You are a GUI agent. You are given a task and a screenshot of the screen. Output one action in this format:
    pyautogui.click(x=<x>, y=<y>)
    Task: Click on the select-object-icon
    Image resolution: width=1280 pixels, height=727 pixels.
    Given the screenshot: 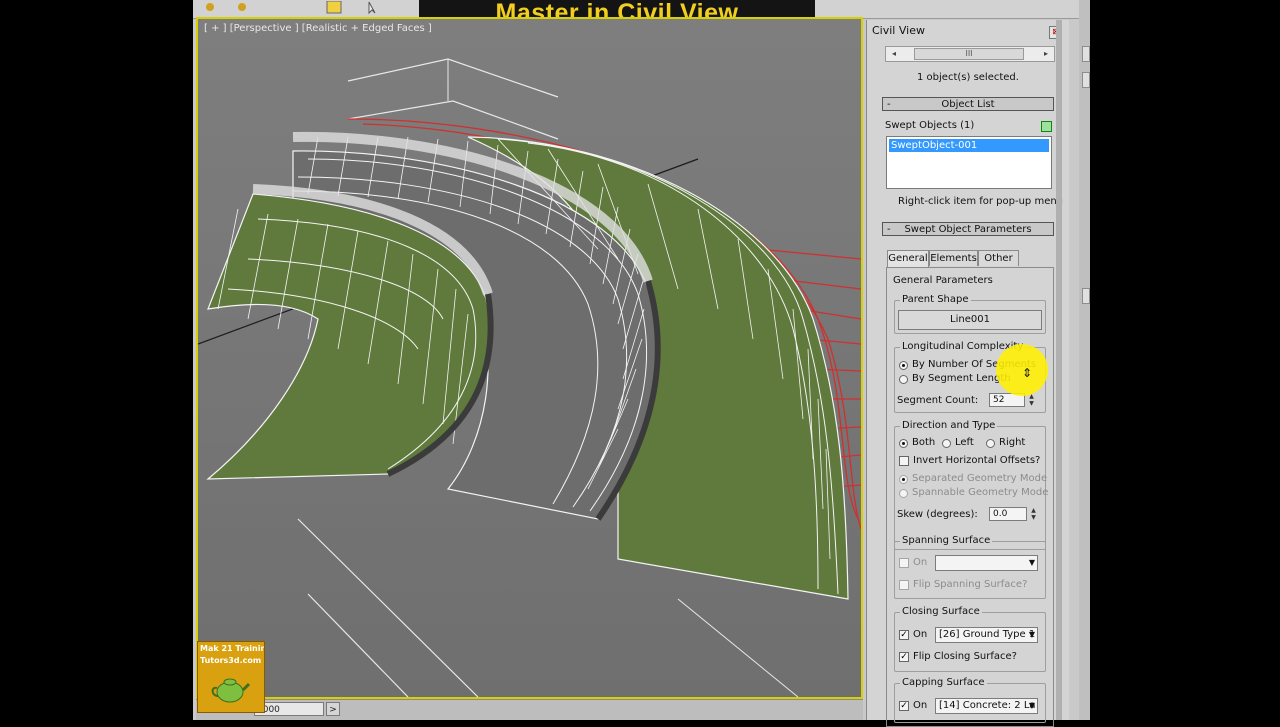 What is the action you would take?
    pyautogui.click(x=334, y=7)
    